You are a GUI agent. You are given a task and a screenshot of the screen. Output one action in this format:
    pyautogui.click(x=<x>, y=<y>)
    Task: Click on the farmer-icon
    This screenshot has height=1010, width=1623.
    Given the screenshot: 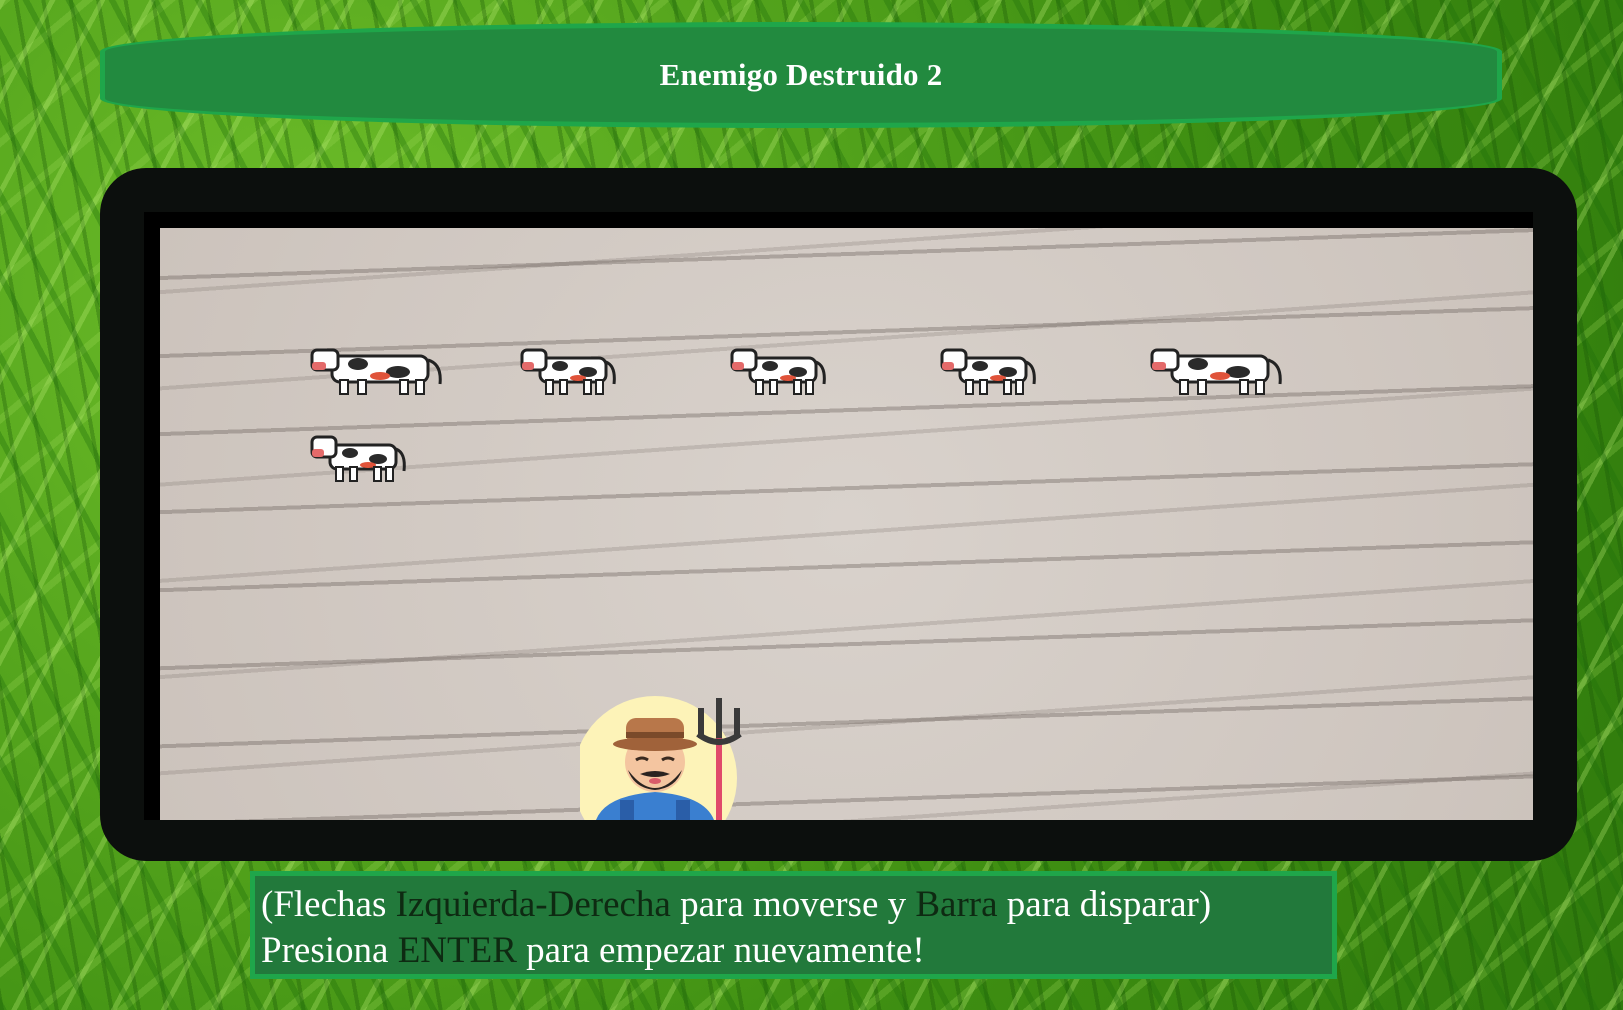 What is the action you would take?
    pyautogui.click(x=661, y=758)
    